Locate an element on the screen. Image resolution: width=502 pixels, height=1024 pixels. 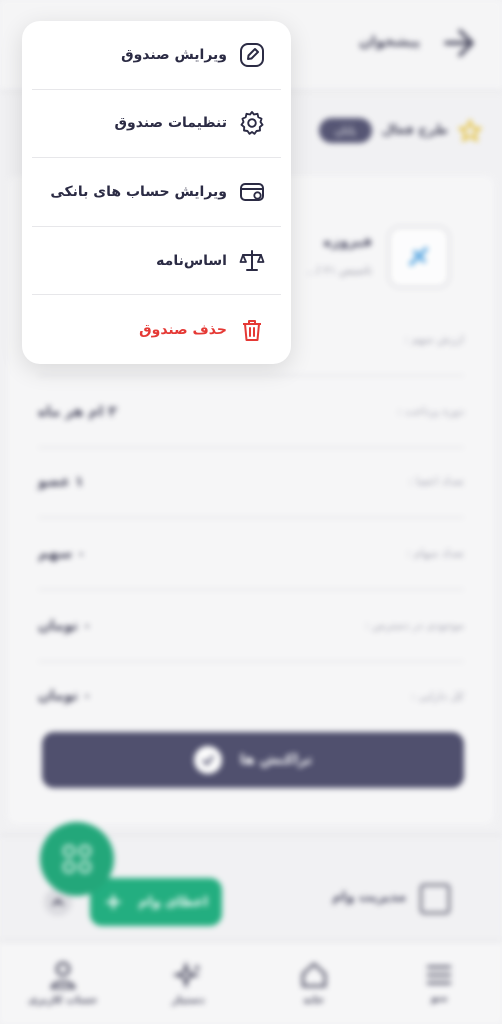
fund-logo-icon is located at coordinates (418, 256).